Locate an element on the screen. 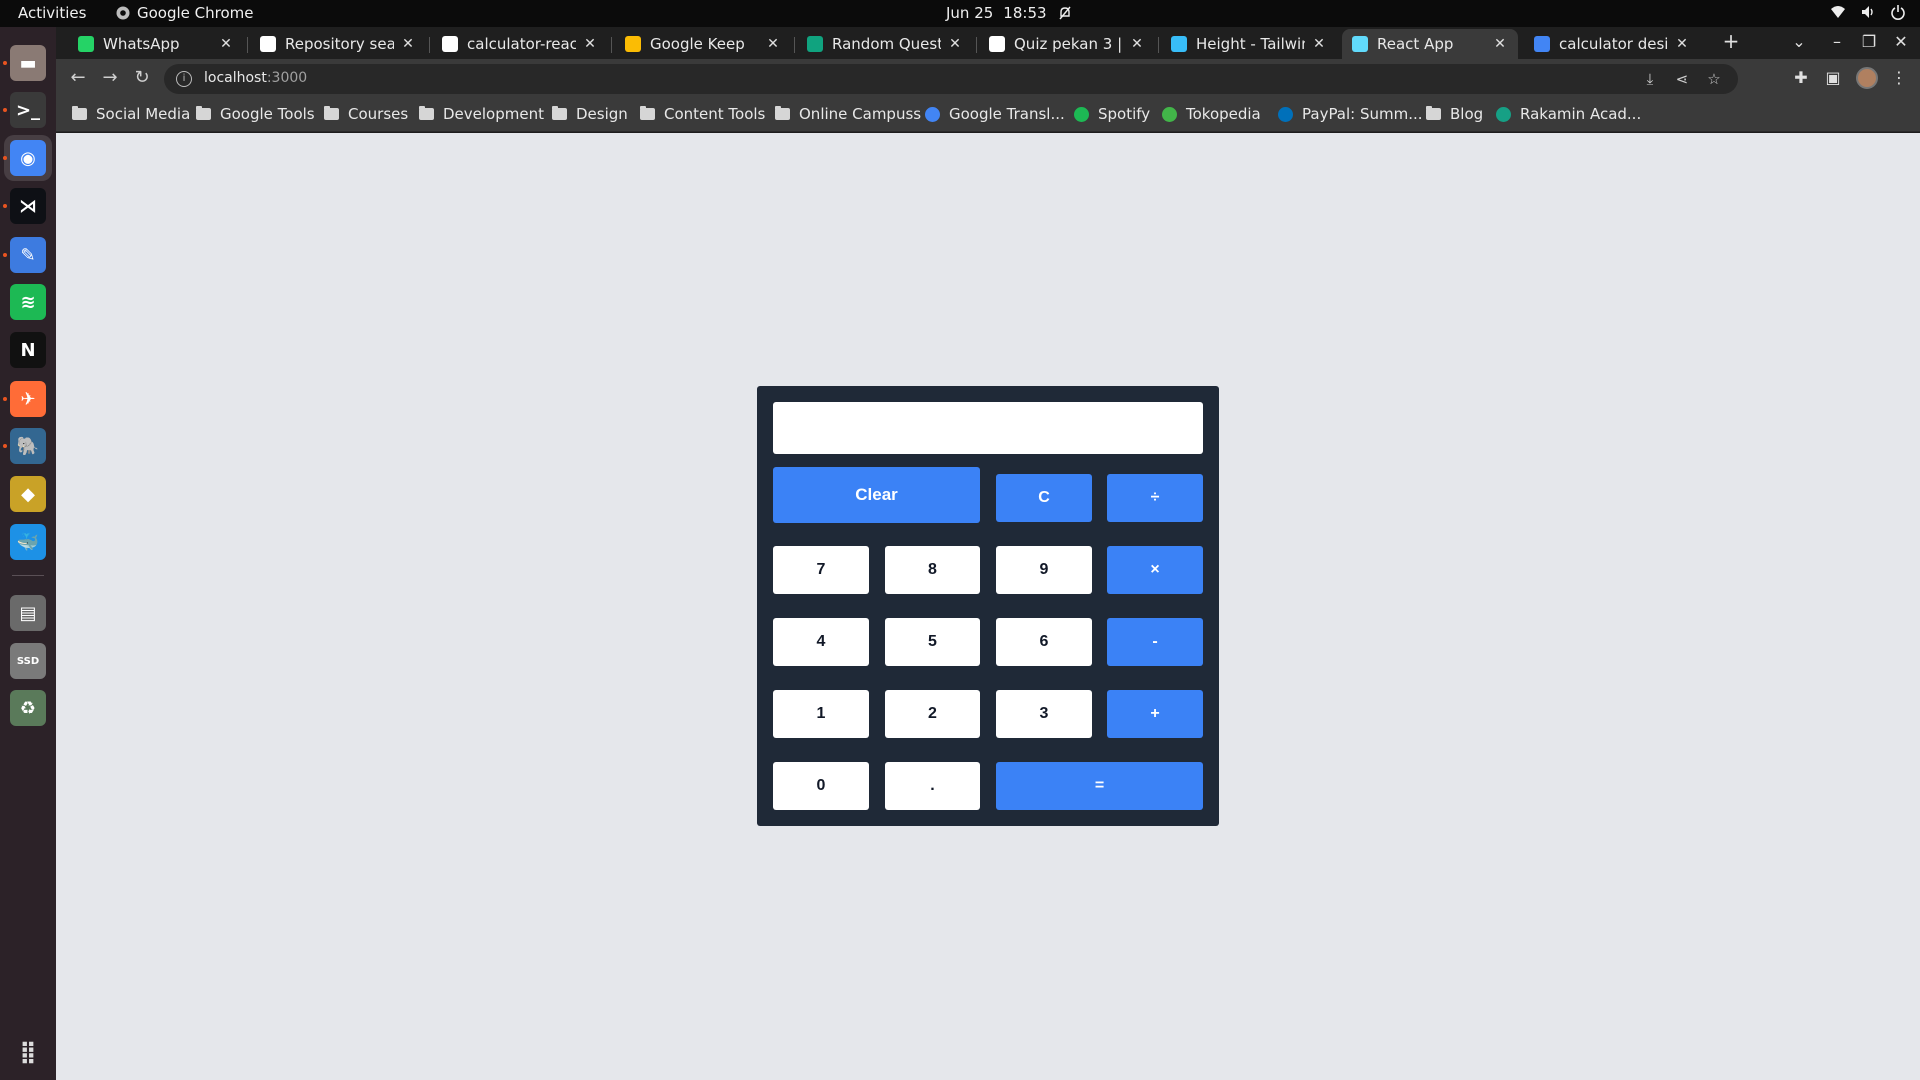 This screenshot has width=1920, height=1080. decimal-point-button: . is located at coordinates (932, 786).